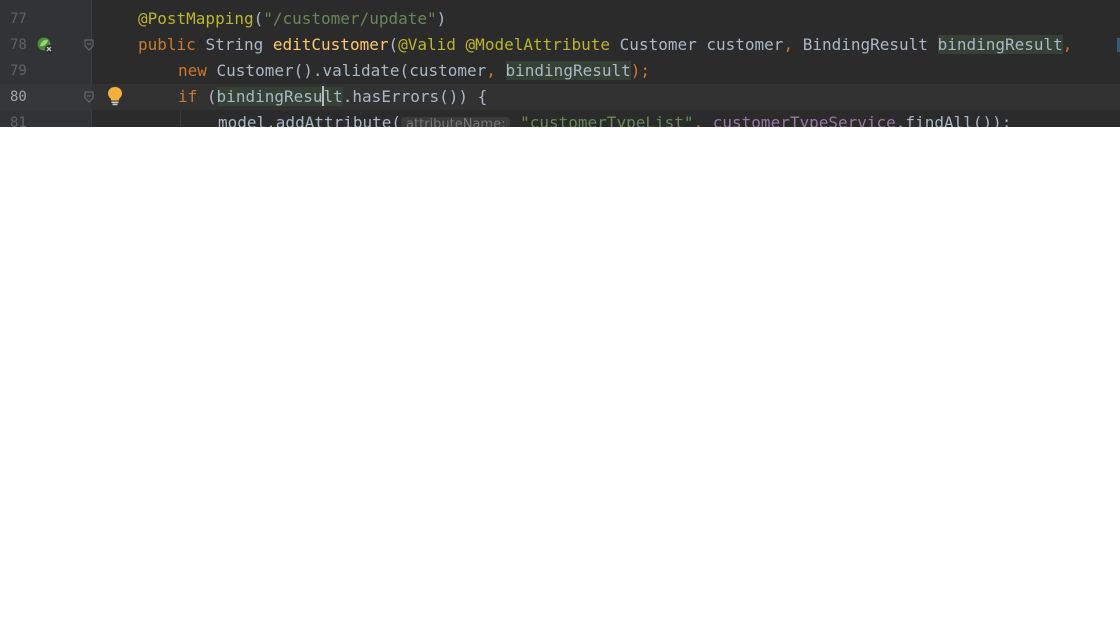 Image resolution: width=1120 pixels, height=634 pixels. Describe the element at coordinates (45, 118) in the screenshot. I see `gutter-cell: 81` at that location.